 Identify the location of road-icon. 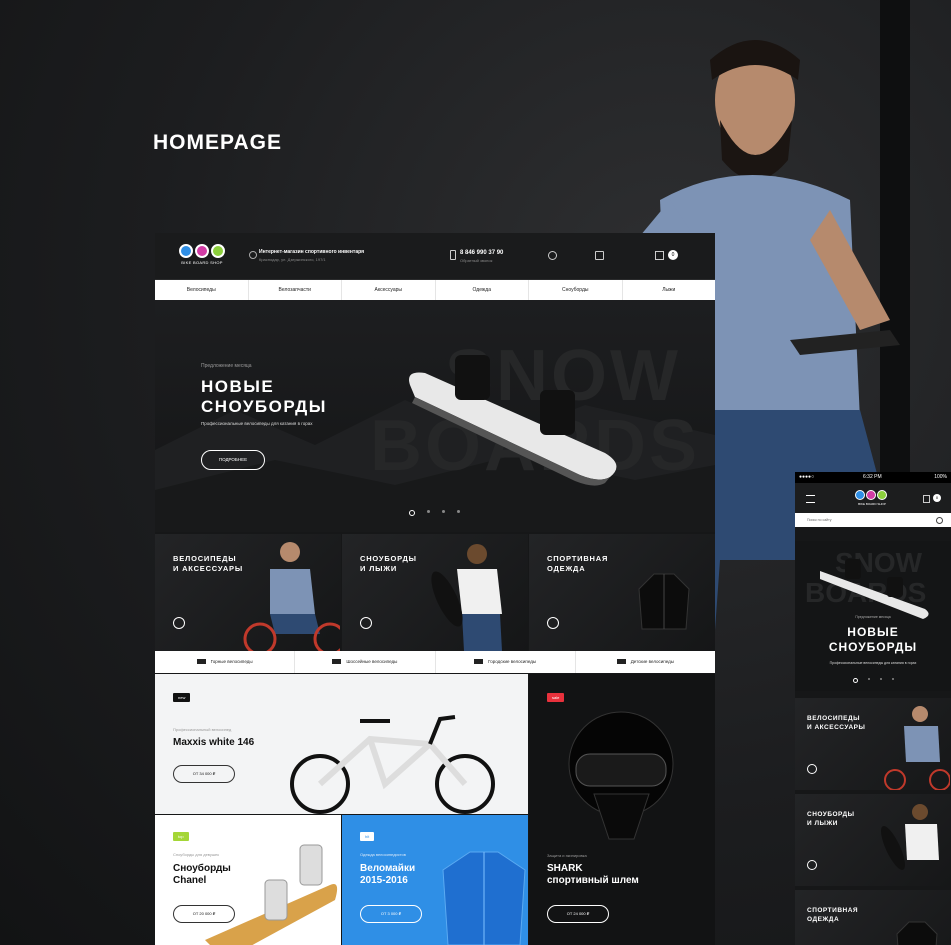
(337, 662).